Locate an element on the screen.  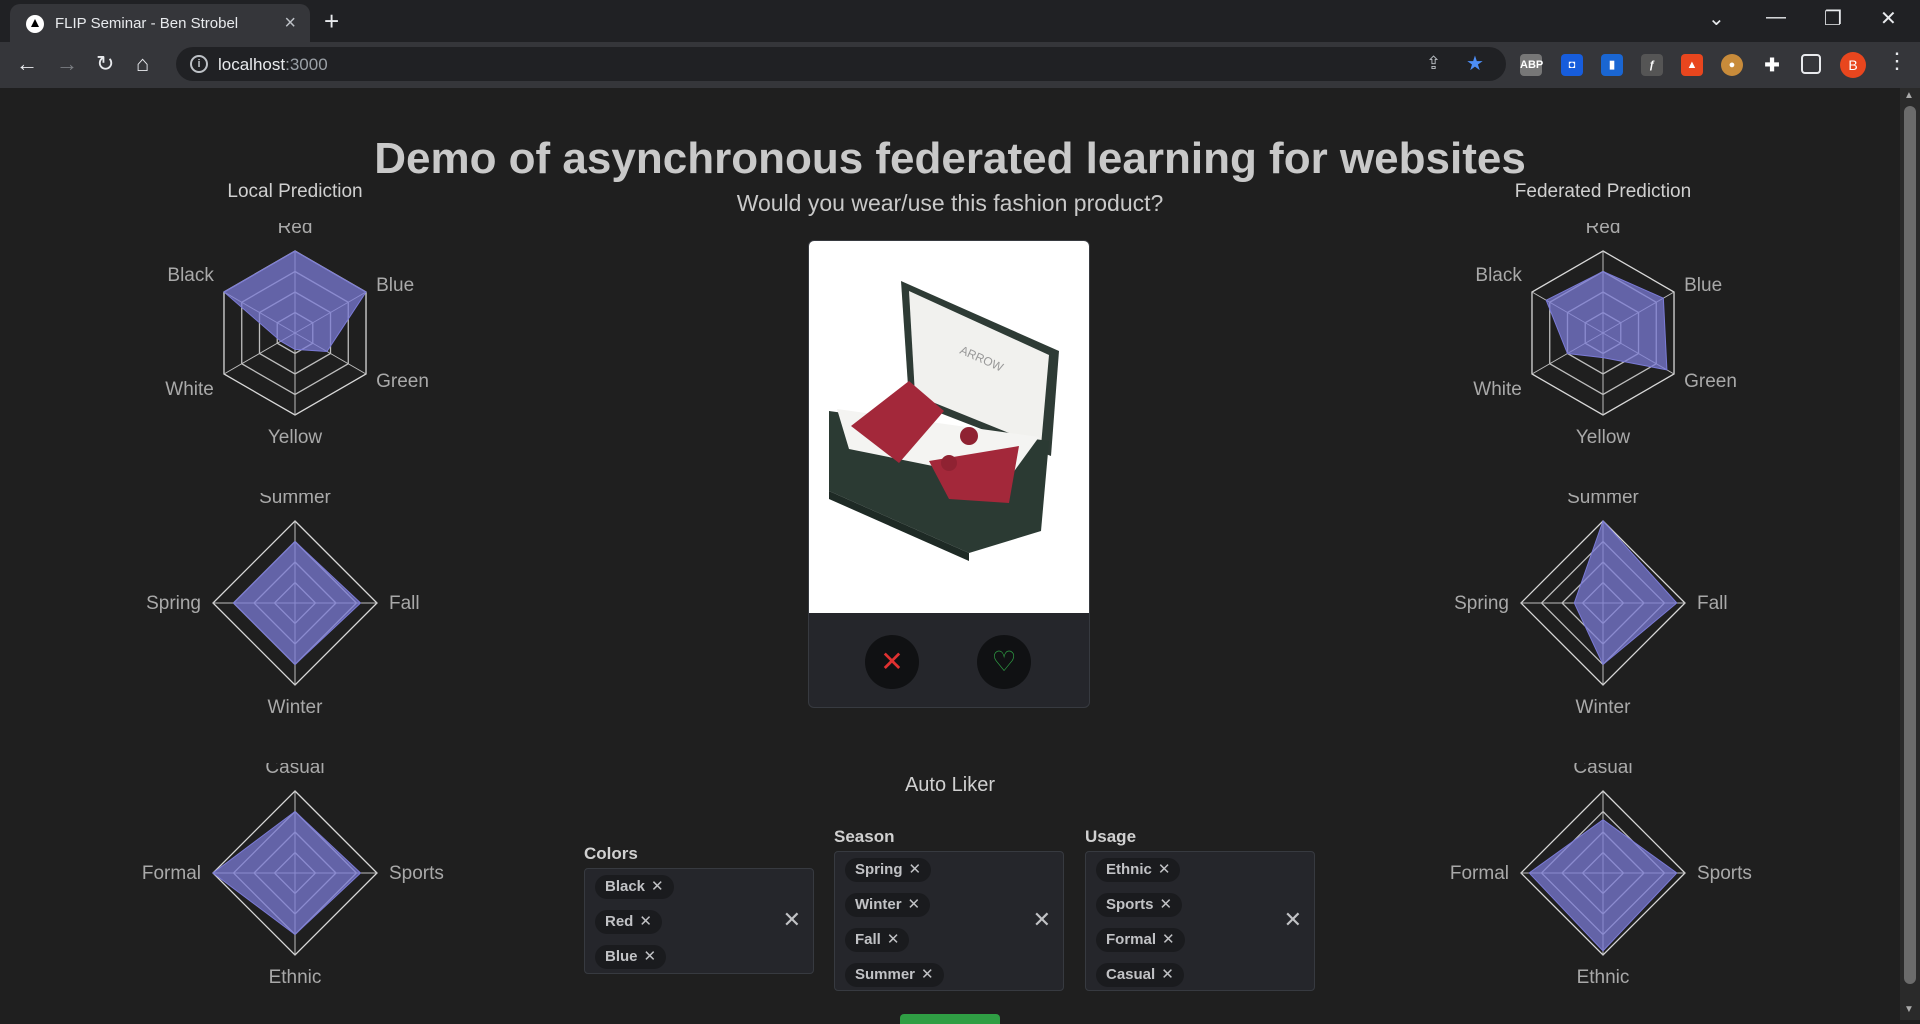
colors-label: Colors is located at coordinates (611, 853).